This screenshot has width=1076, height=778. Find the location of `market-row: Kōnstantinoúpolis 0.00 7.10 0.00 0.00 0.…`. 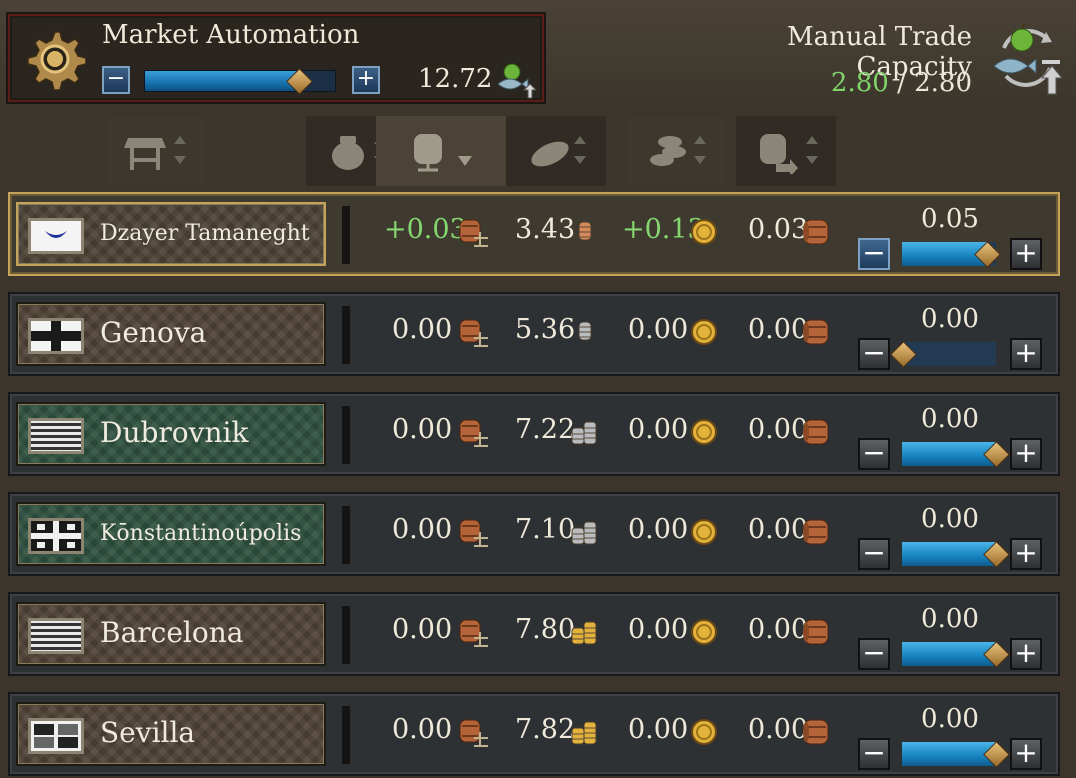

market-row: Kōnstantinoúpolis 0.00 7.10 0.00 0.00 0.… is located at coordinates (534, 534).